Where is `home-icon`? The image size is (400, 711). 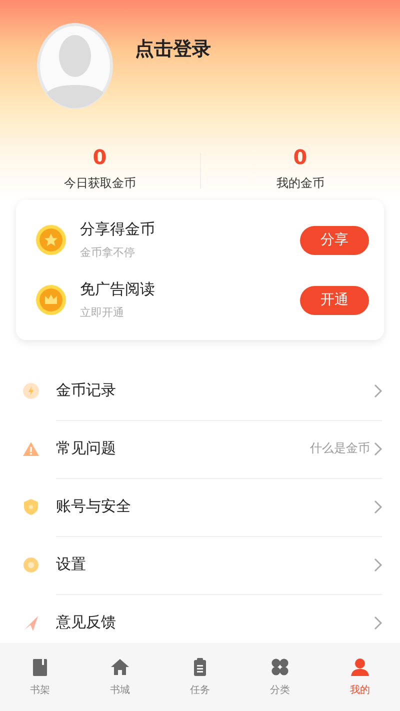
home-icon is located at coordinates (120, 667).